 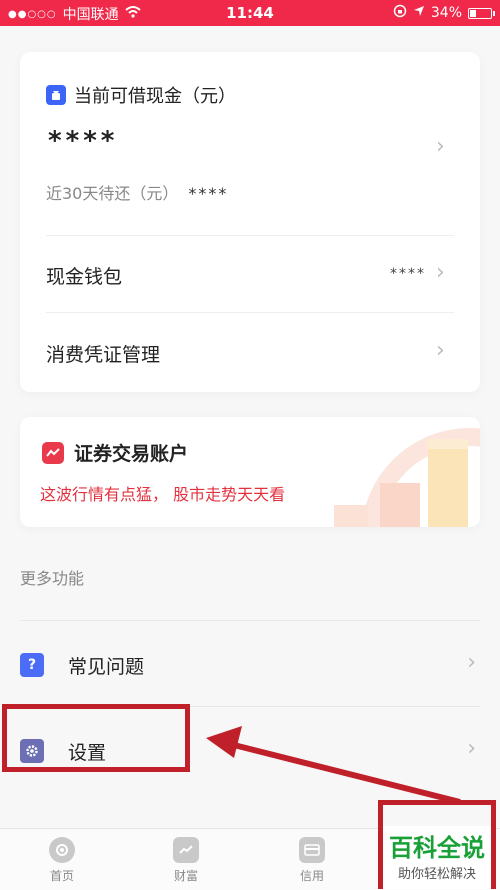 I want to click on annotation-arrow, so click(x=333, y=765).